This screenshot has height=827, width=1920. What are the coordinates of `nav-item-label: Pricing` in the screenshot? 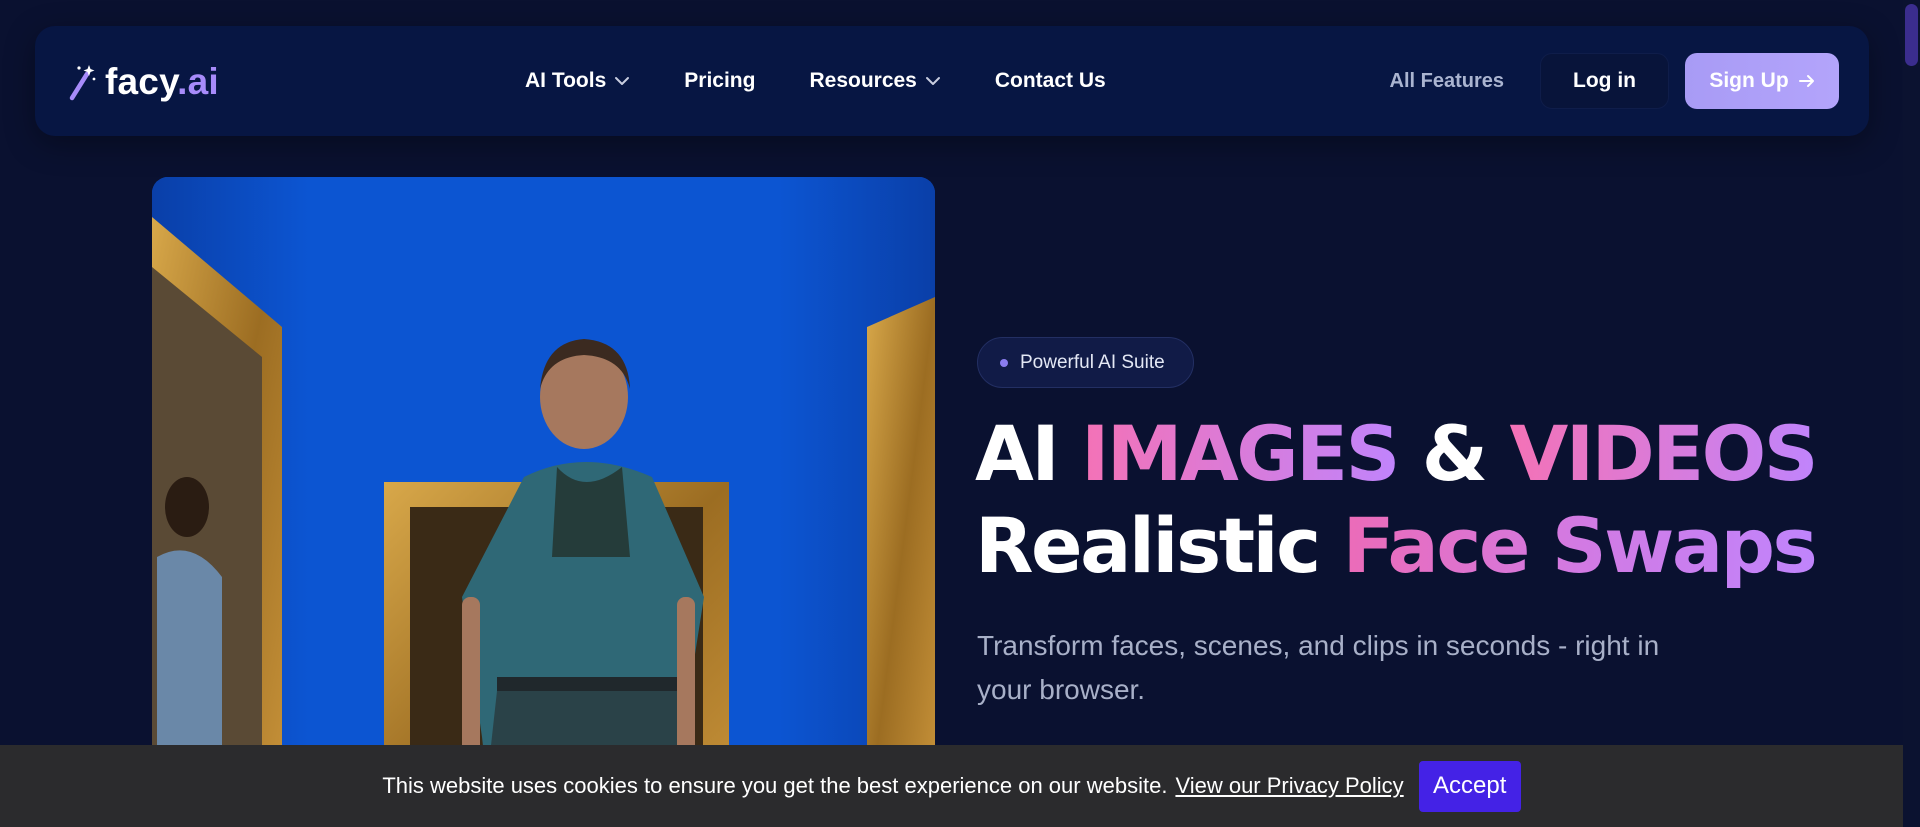 It's located at (720, 80).